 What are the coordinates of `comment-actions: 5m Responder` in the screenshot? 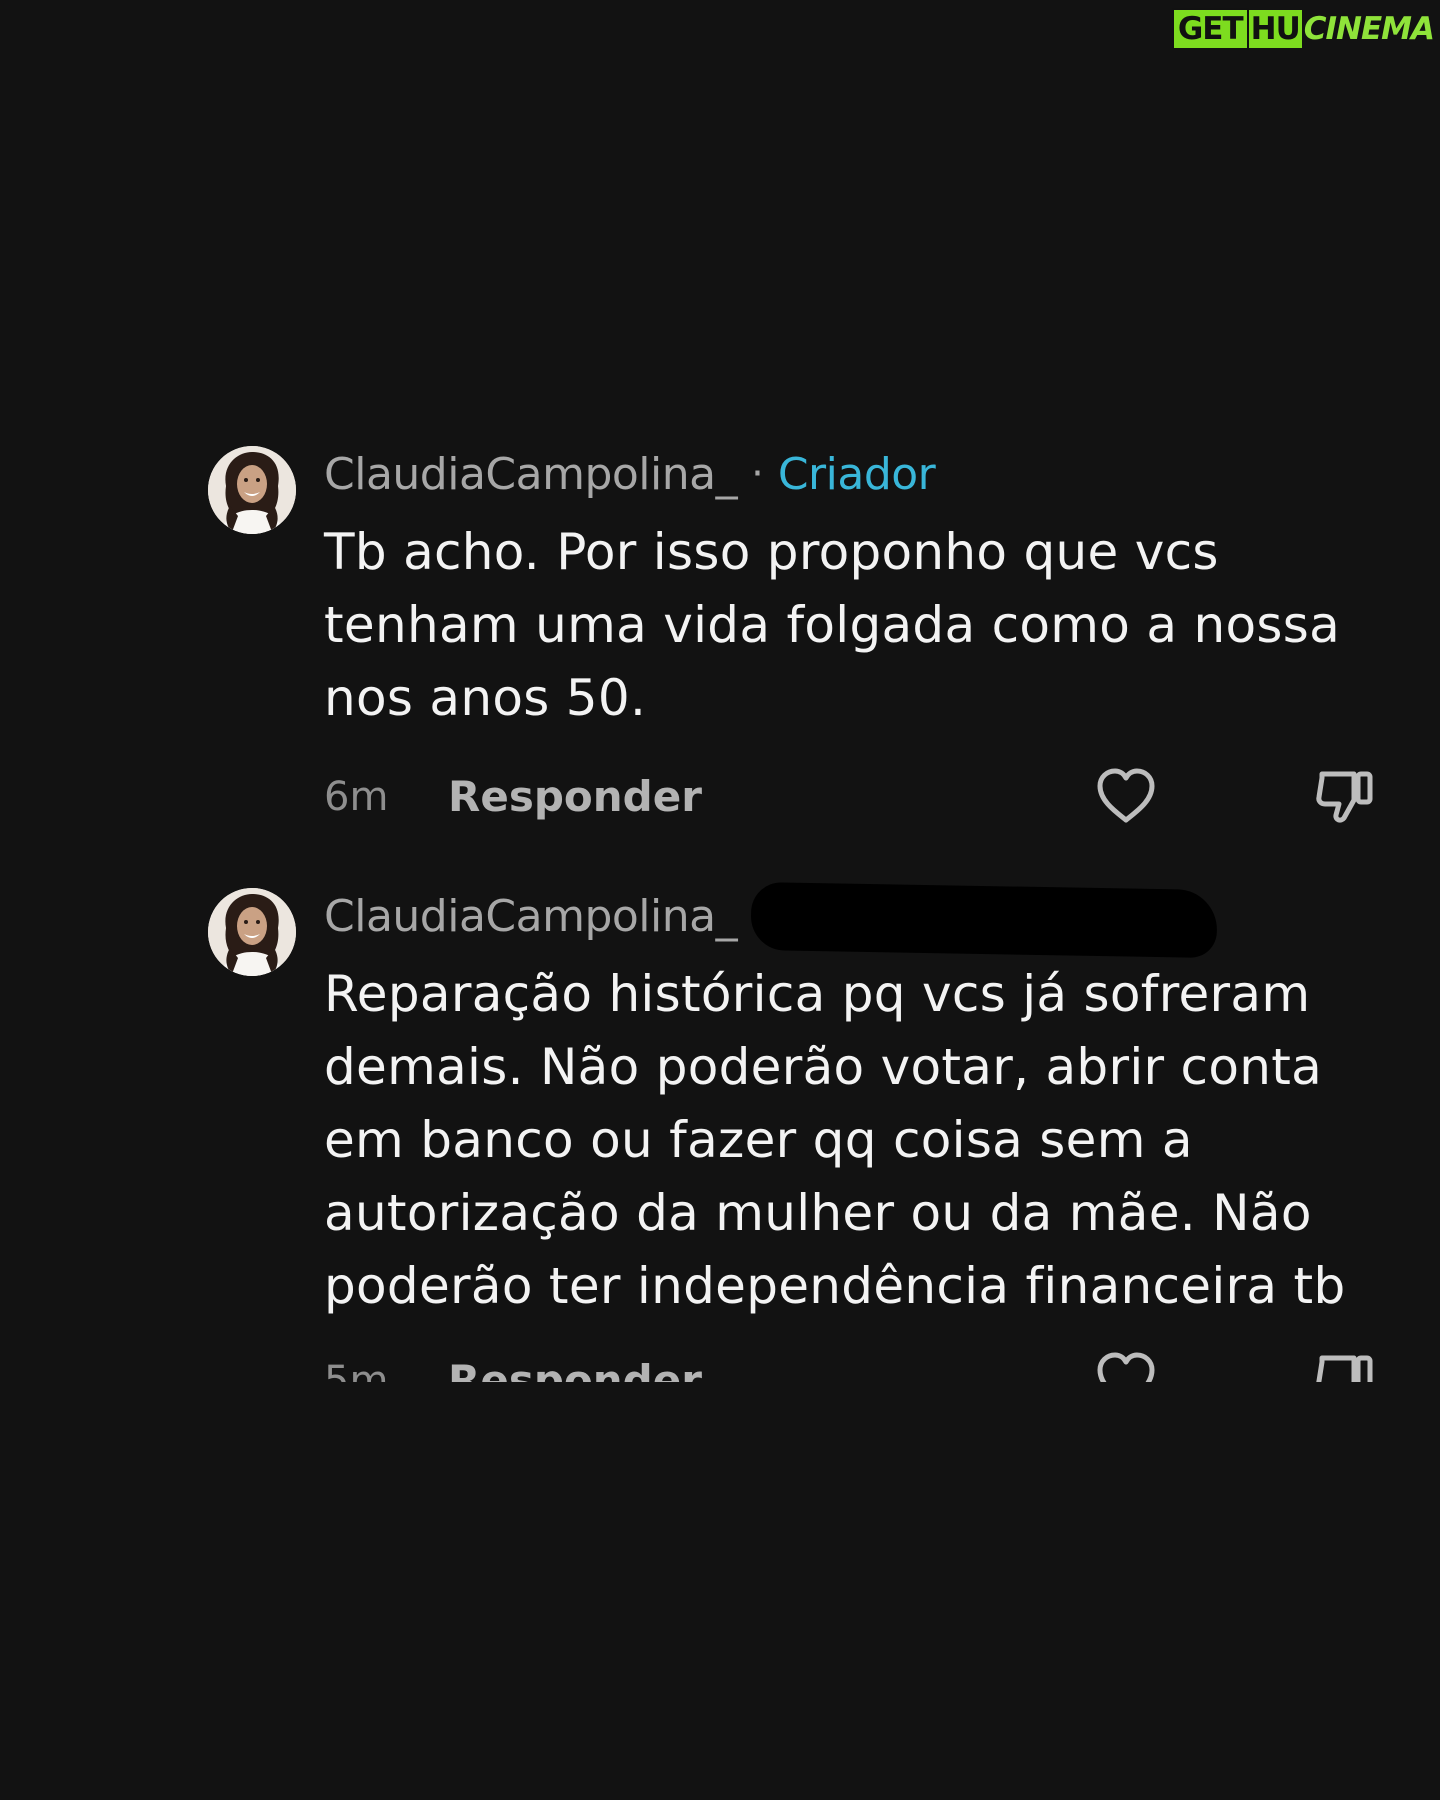 It's located at (851, 1366).